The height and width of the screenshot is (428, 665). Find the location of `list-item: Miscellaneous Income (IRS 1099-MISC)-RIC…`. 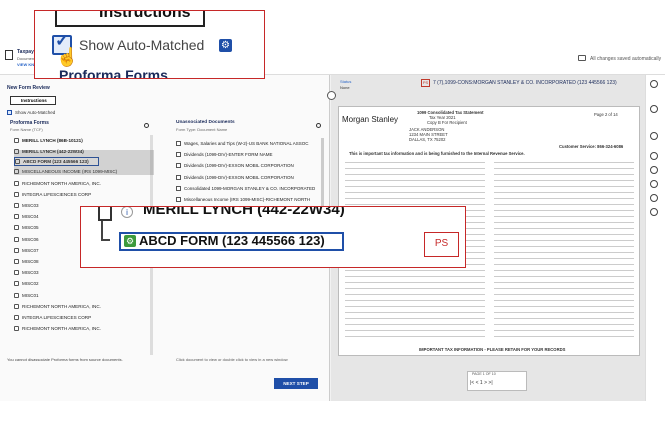

list-item: Miscellaneous Income (IRS 1099-MISC)-RIC… is located at coordinates (251, 199).